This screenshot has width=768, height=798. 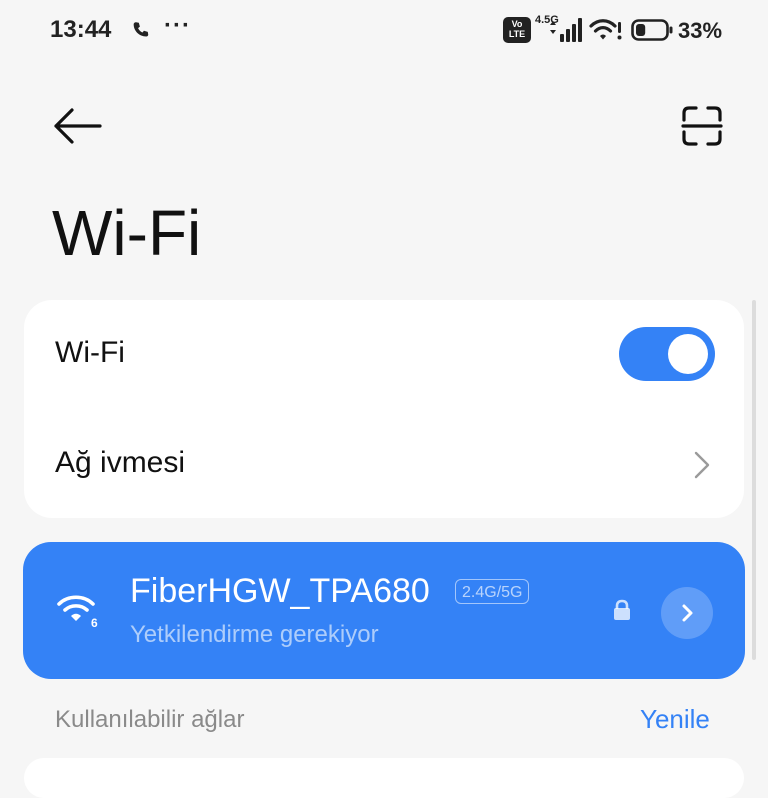 I want to click on volte-top-text: Vo, so click(x=517, y=24).